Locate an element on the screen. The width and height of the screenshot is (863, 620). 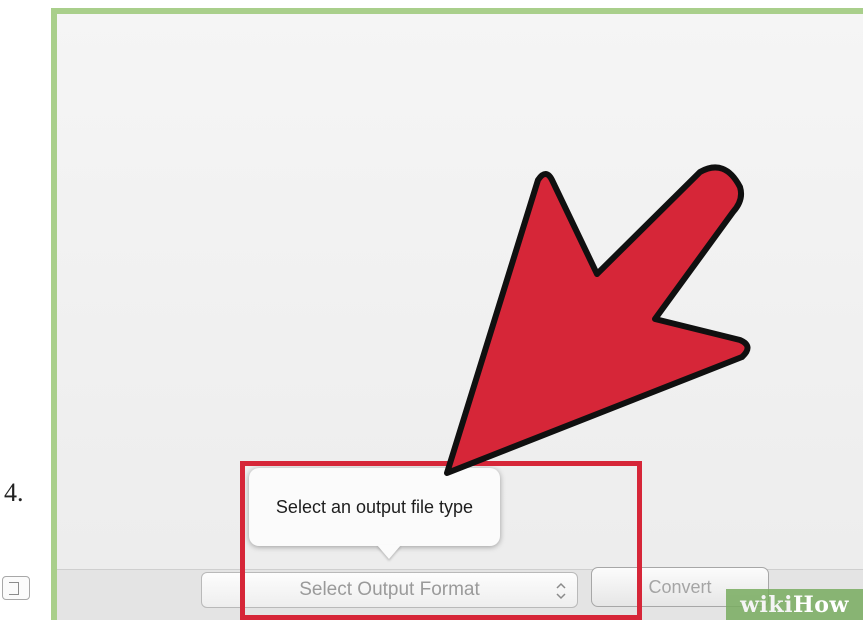
step-number: 4. is located at coordinates (14, 492).